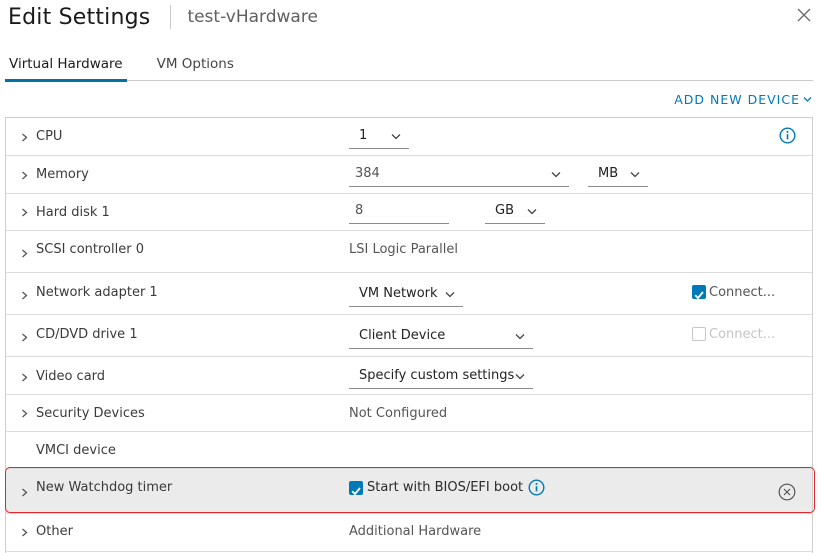 This screenshot has width=822, height=553. Describe the element at coordinates (252, 17) in the screenshot. I see `vm-name: test-vHardware` at that location.